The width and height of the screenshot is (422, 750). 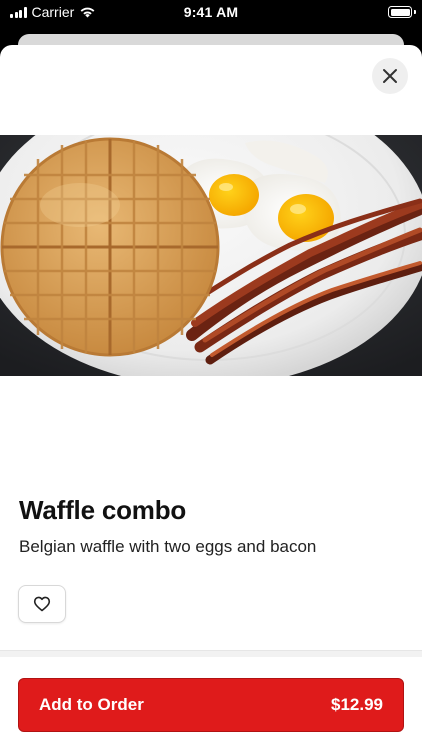 What do you see at coordinates (91, 704) in the screenshot?
I see `add-to-order-label: Add to Order` at bounding box center [91, 704].